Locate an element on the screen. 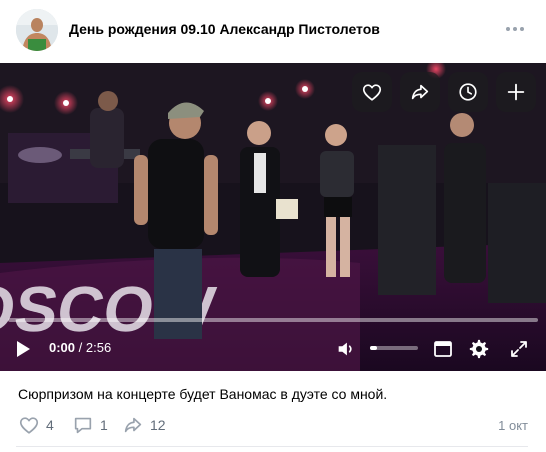 The width and height of the screenshot is (546, 452). post-date: 1 окт is located at coordinates (513, 425).